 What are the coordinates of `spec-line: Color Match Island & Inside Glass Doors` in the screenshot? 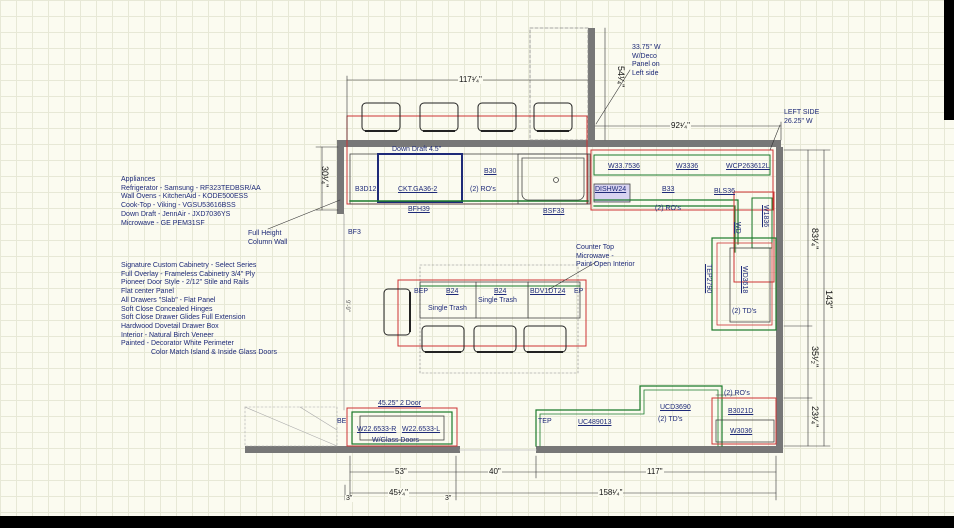 It's located at (214, 353).